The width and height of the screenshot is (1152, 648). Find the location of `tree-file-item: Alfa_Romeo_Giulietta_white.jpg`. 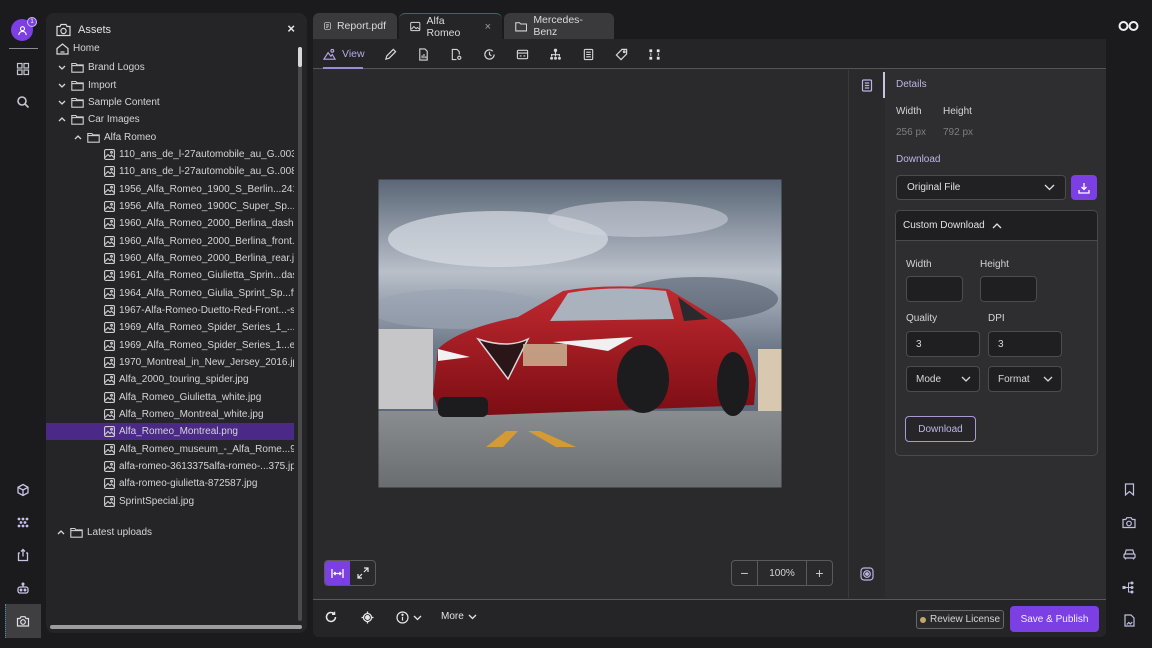

tree-file-item: Alfa_Romeo_Giulietta_white.jpg is located at coordinates (199, 397).